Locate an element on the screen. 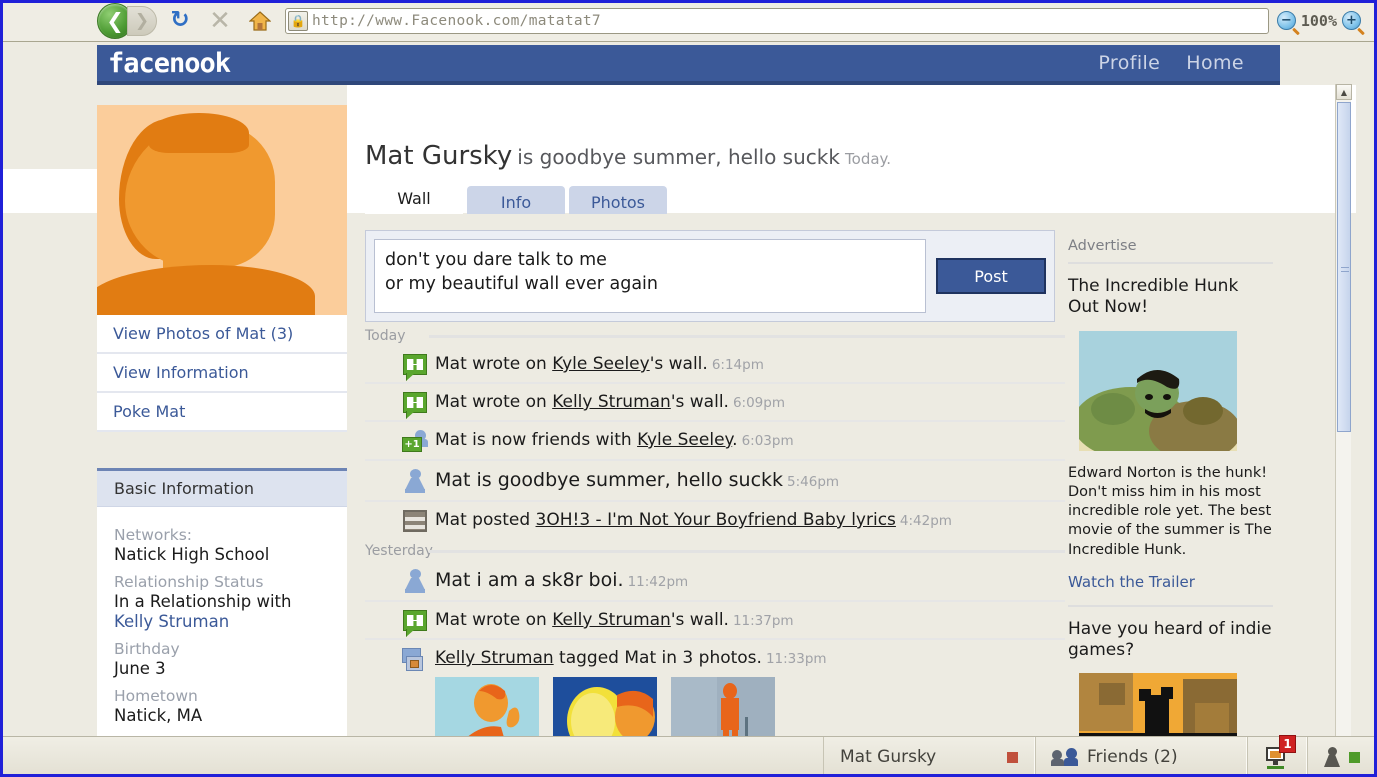  taskbar-friends: Friends (2) is located at coordinates (1141, 757).